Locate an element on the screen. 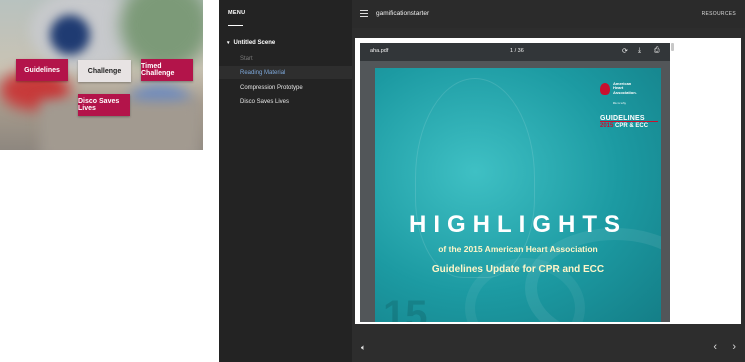  aha-heart-logo is located at coordinates (605, 89).